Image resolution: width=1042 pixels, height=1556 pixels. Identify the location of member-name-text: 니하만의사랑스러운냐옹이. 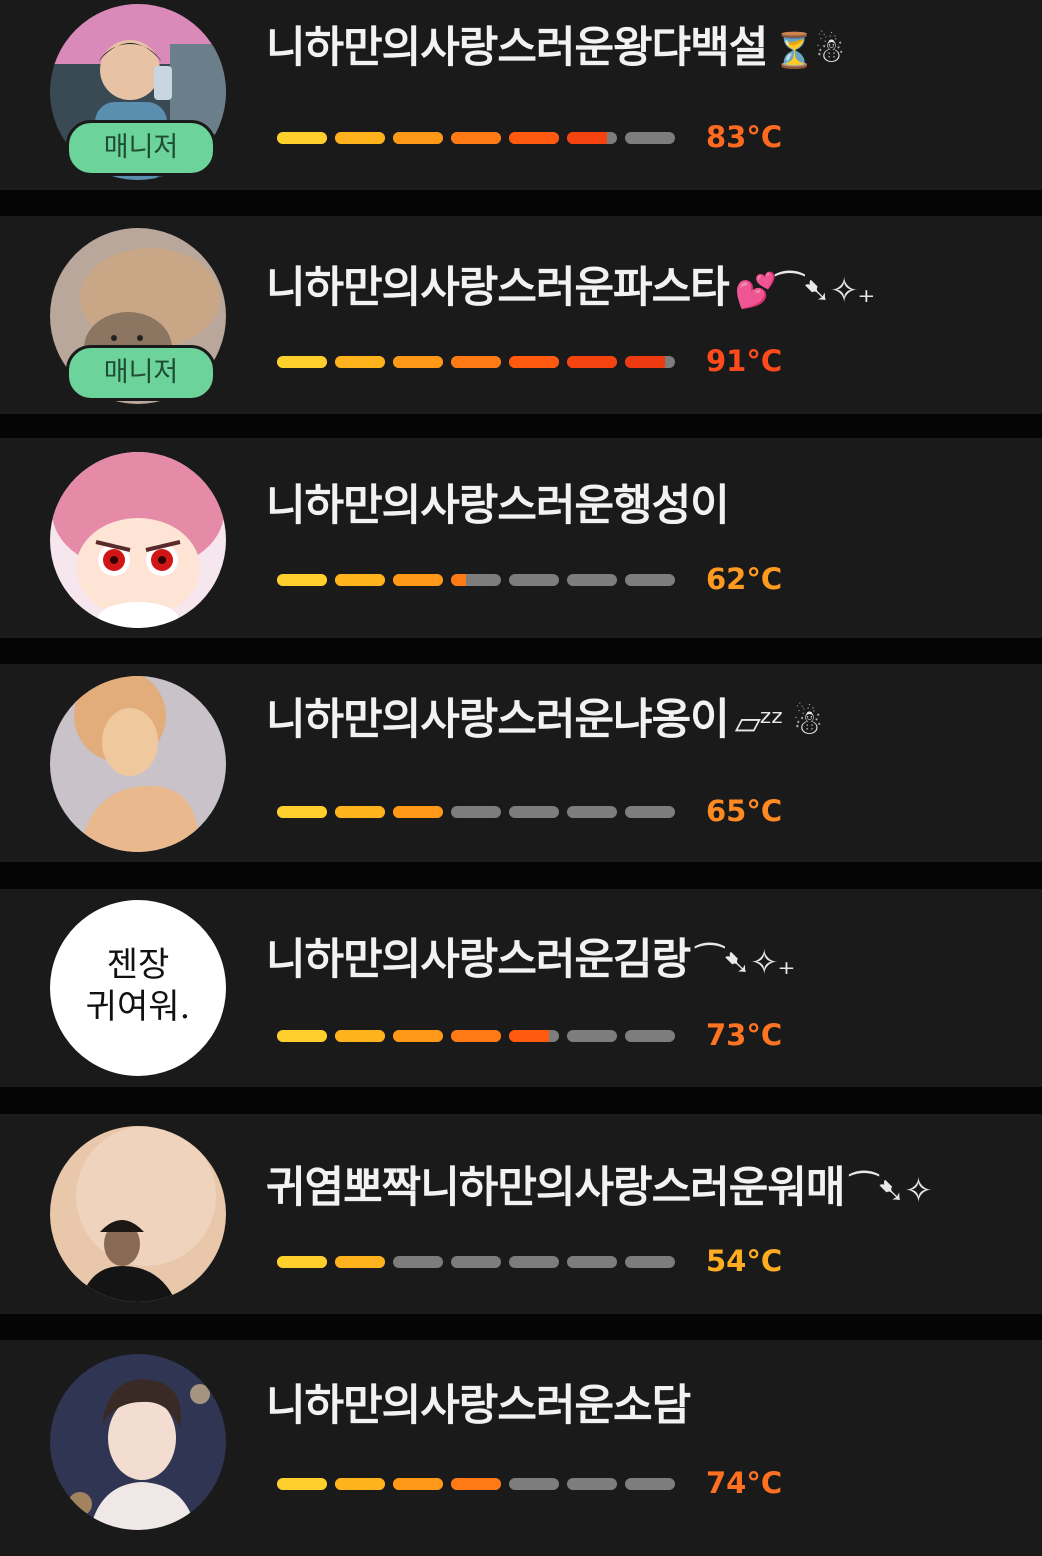
(498, 720).